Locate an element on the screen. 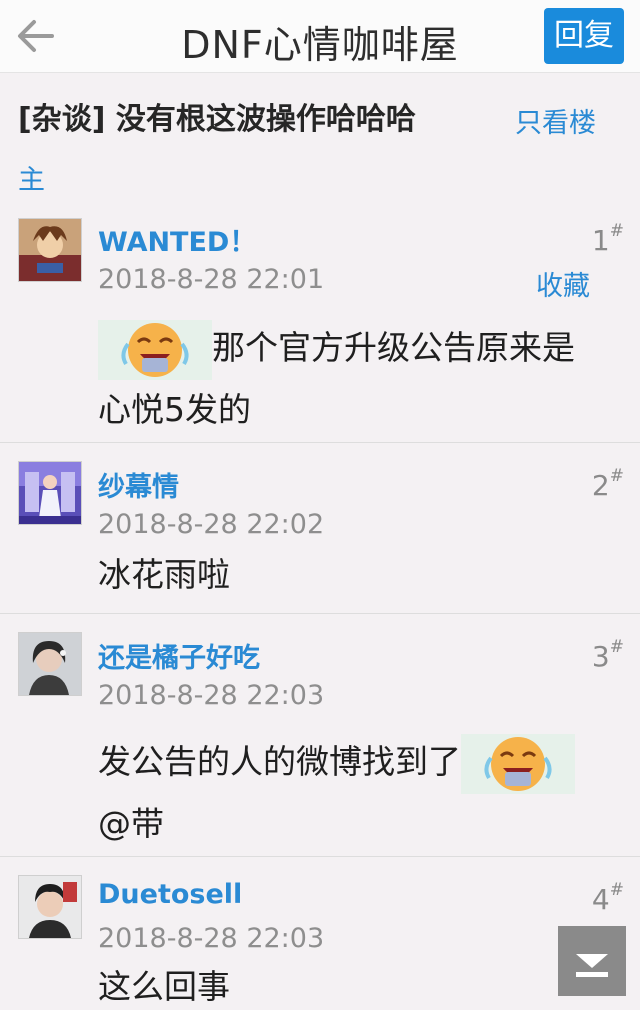 Image resolution: width=640 pixels, height=1010 pixels. post-time: 2018-8-28 22:01 is located at coordinates (211, 279).